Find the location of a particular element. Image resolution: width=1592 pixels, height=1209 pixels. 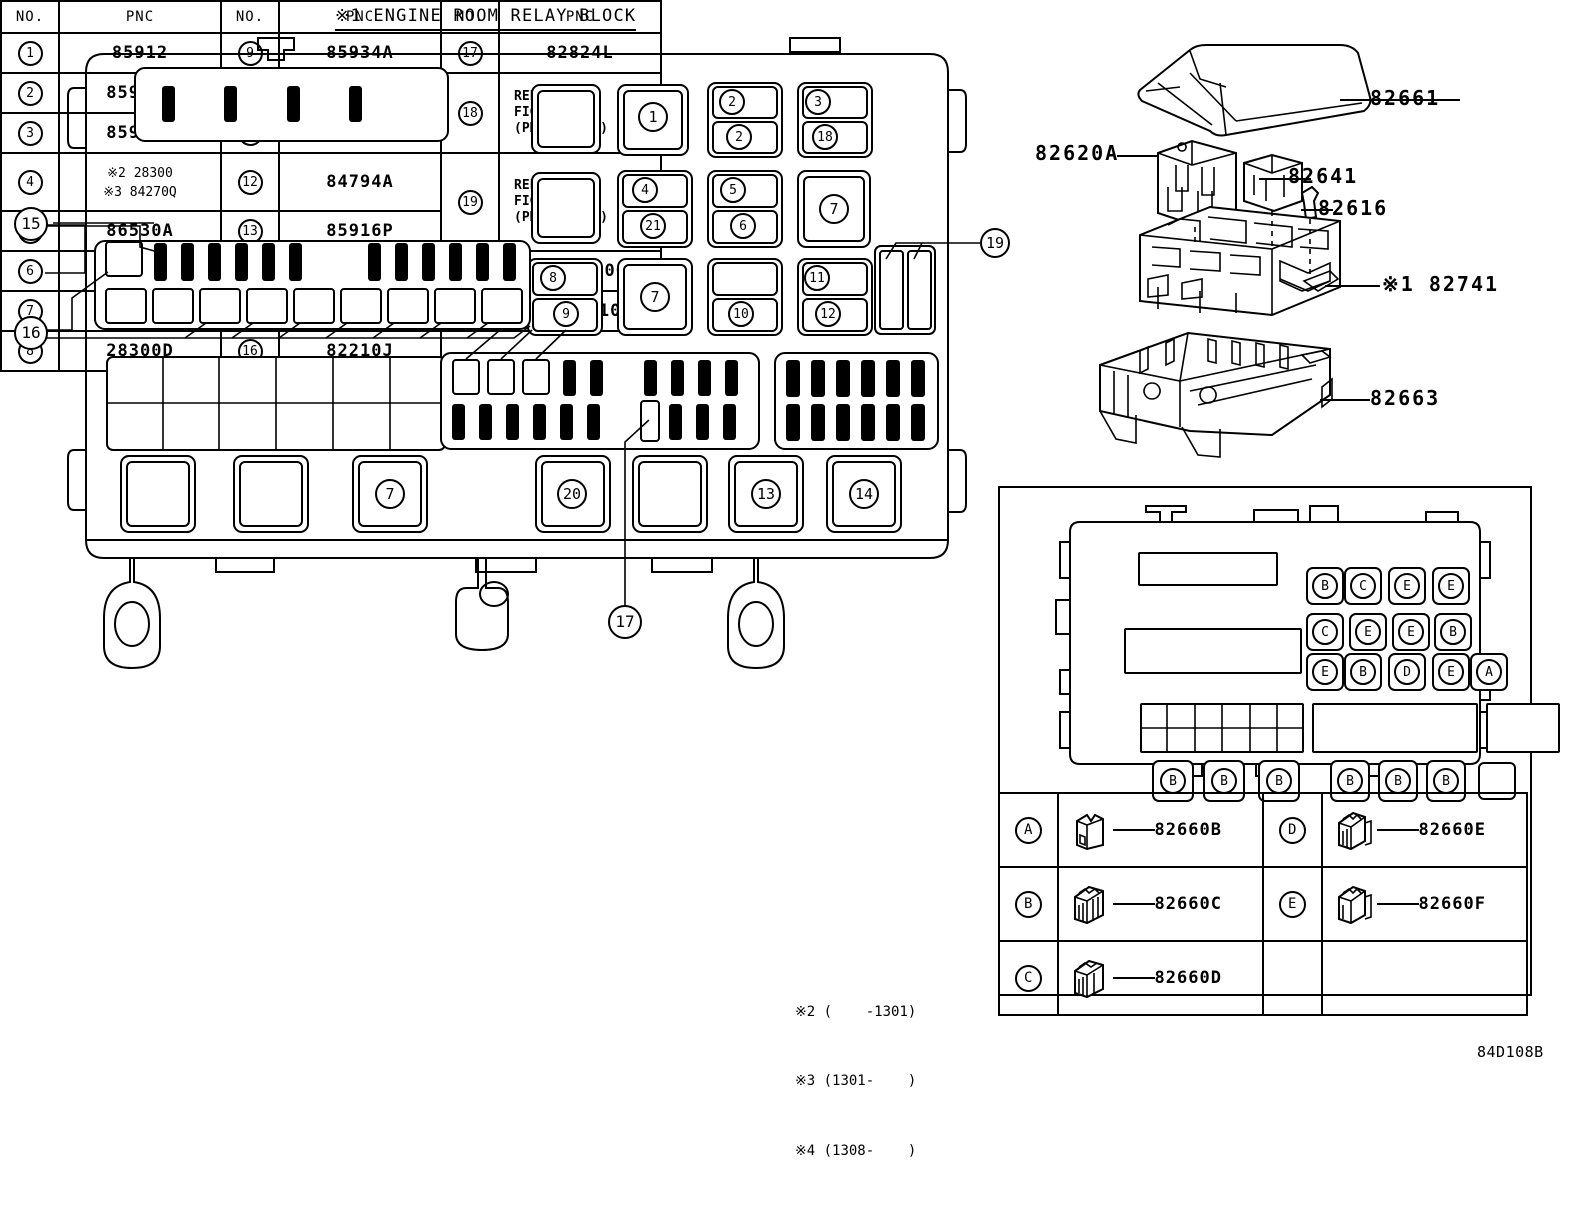

inner-cap-E-4: E is located at coordinates (1411, 632).